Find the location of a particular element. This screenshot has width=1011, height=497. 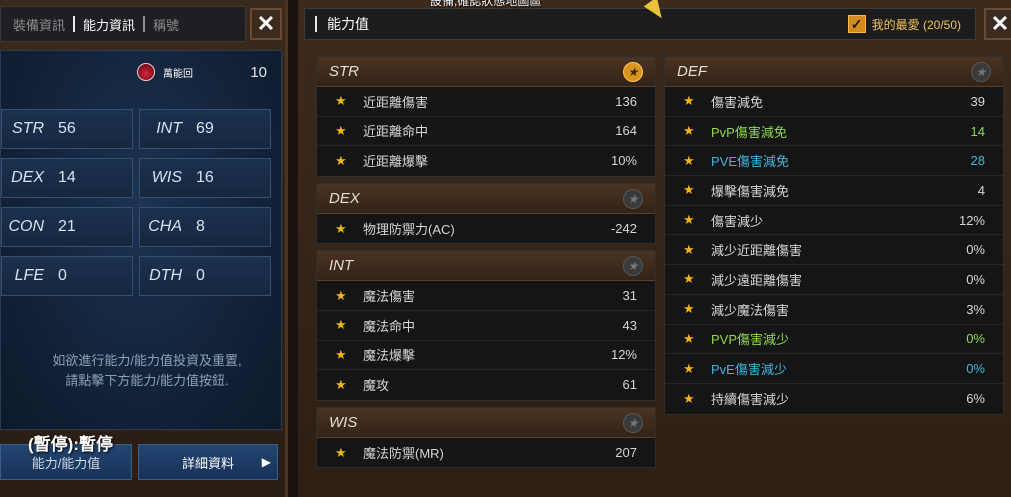

stat-label: 傷害減少 is located at coordinates (737, 221).